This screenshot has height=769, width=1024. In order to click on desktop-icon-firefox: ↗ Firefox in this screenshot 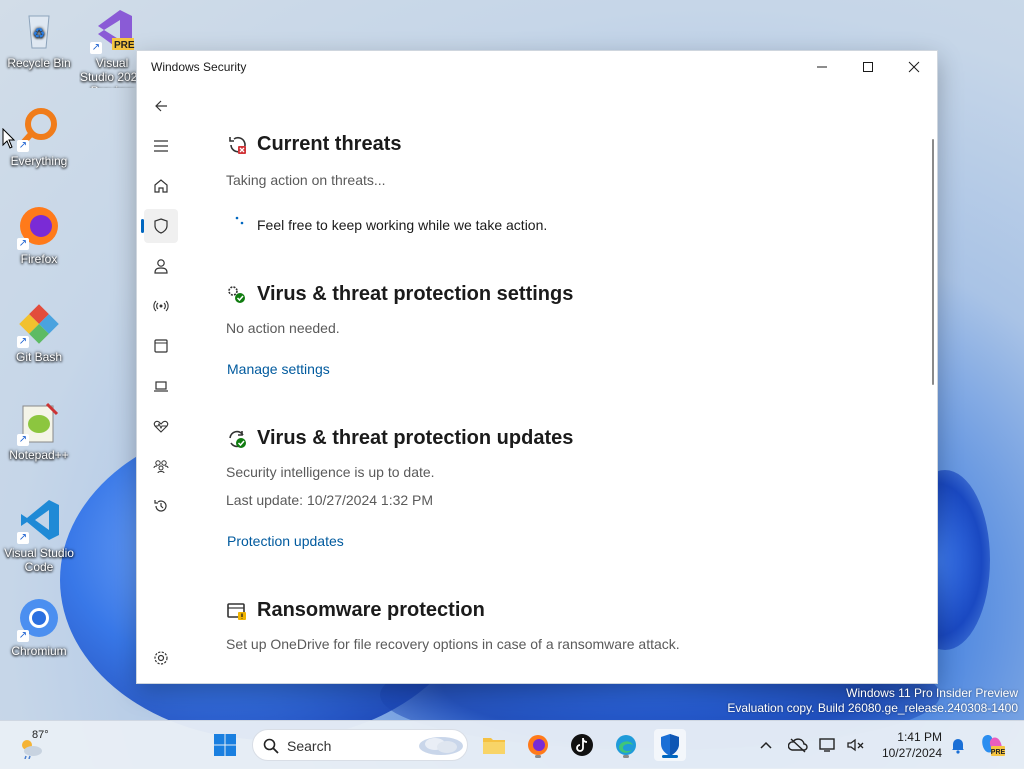, I will do `click(39, 235)`.